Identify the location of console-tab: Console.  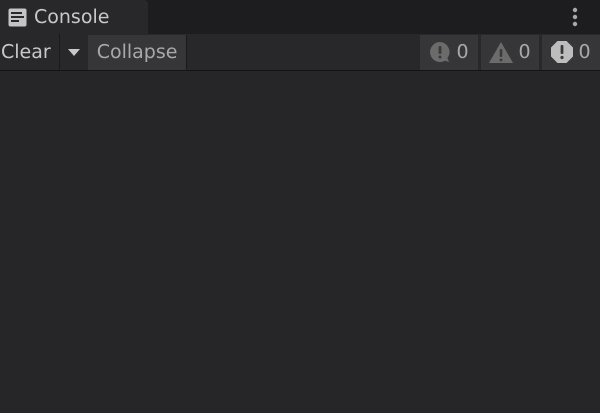
(74, 17).